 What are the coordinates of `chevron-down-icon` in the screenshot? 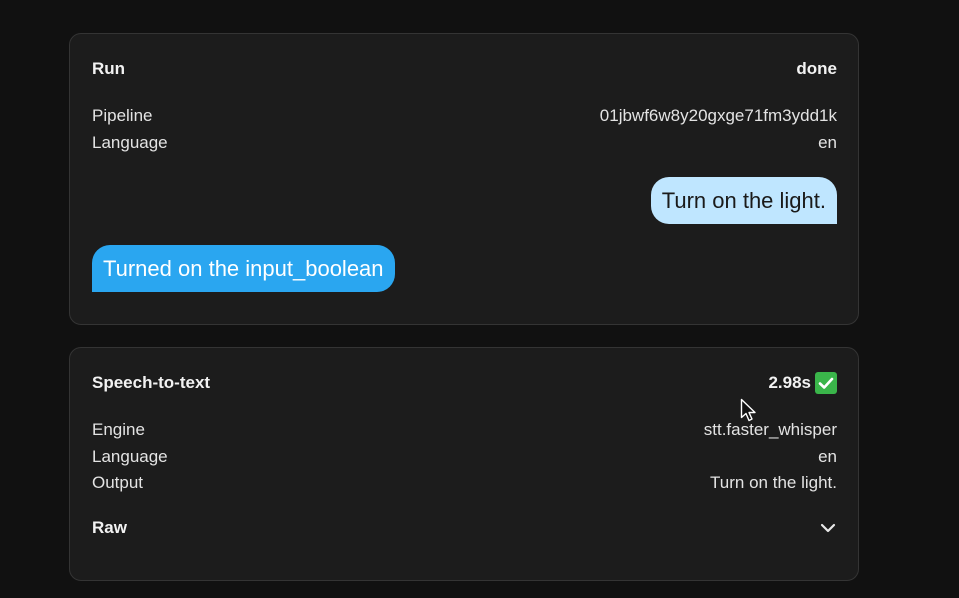 It's located at (828, 528).